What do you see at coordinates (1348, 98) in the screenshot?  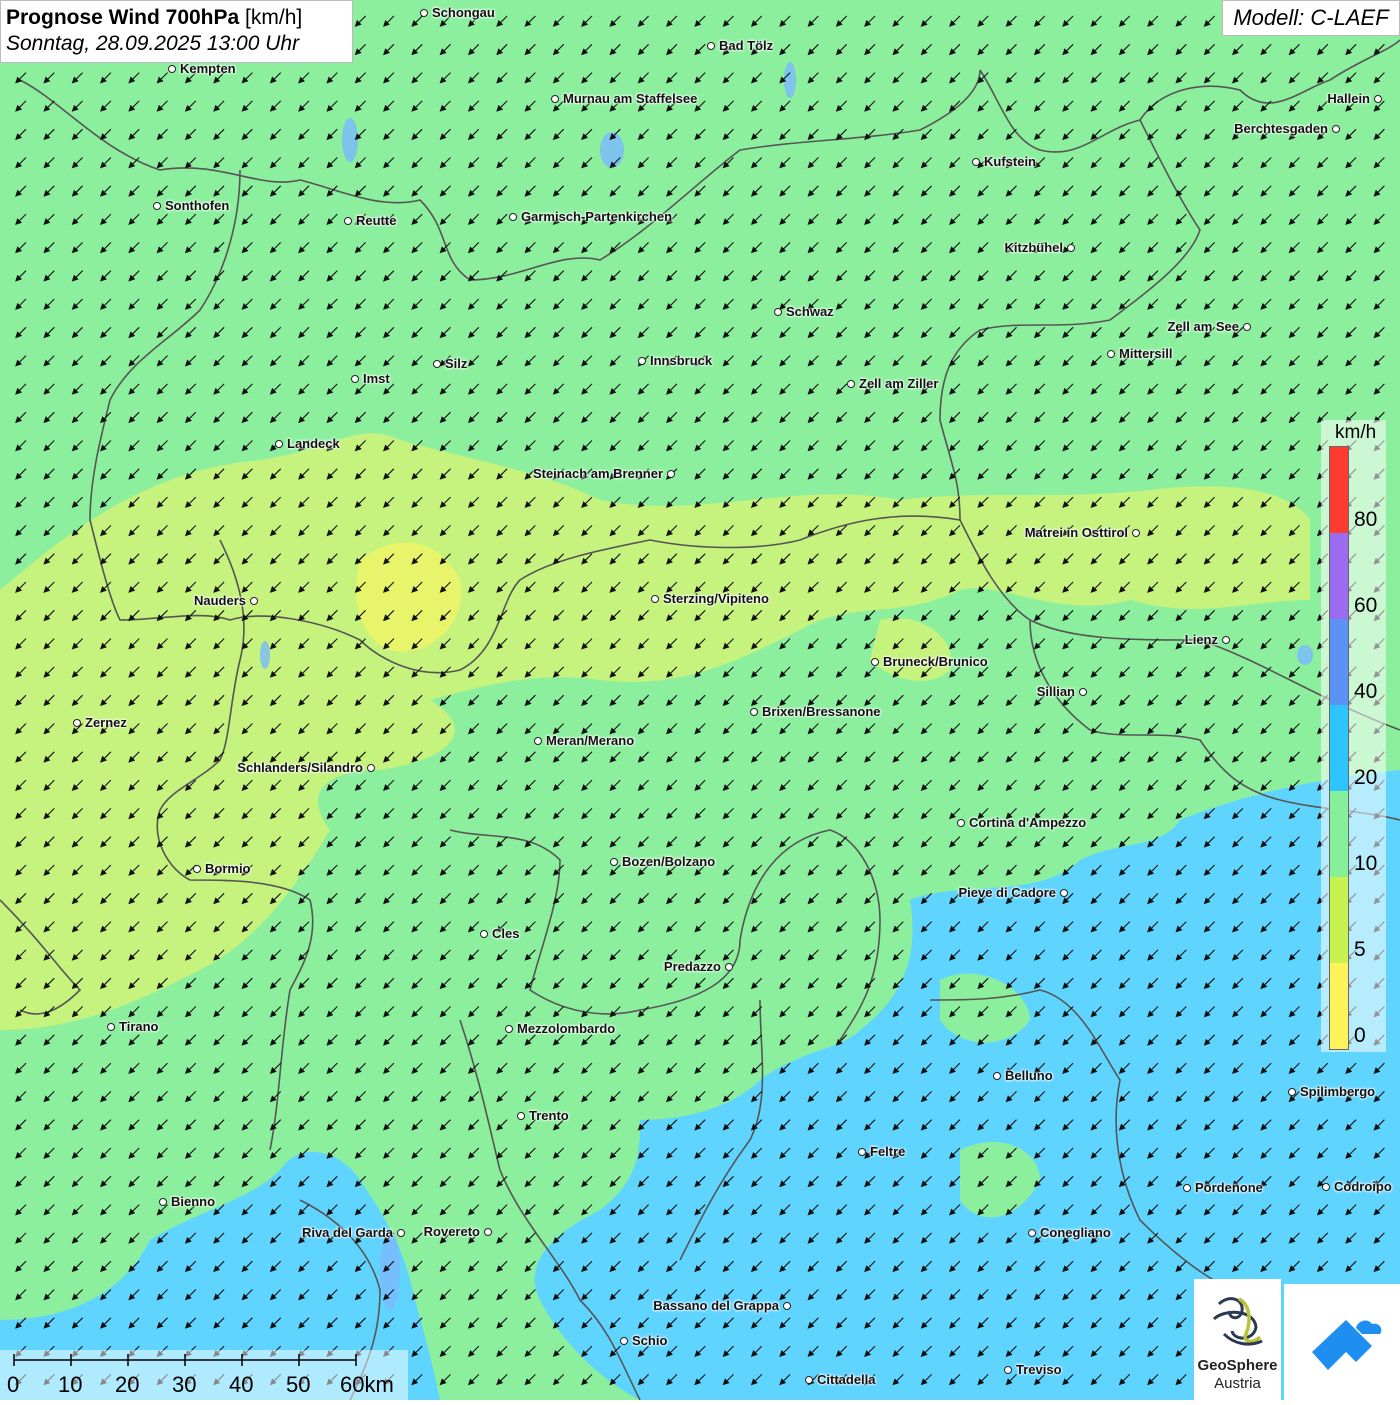 I see `city-label: Hallein` at bounding box center [1348, 98].